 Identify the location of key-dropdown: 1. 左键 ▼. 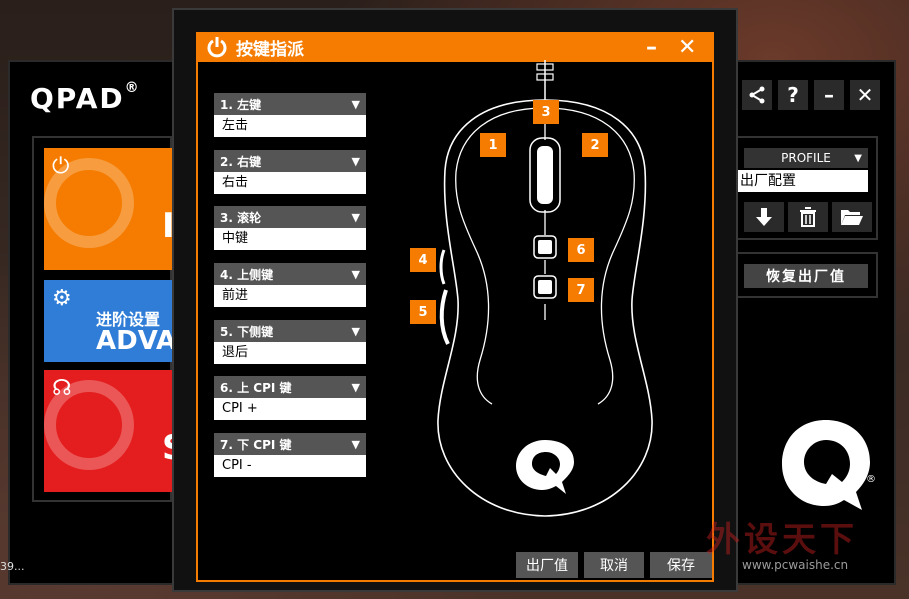
(290, 104).